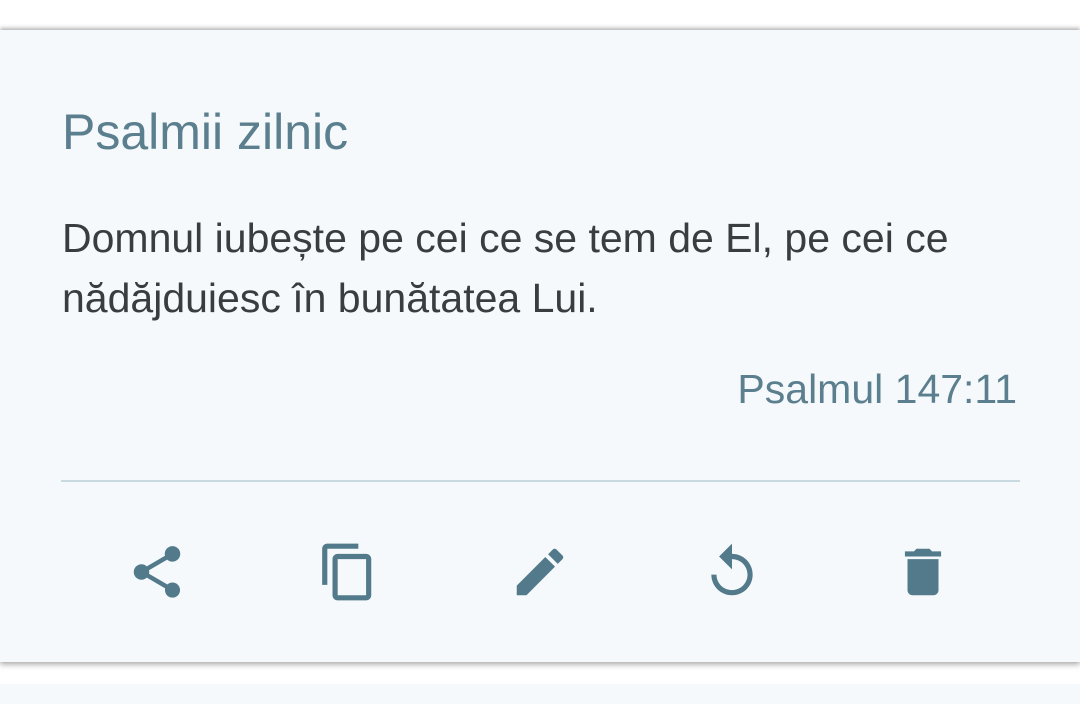 The image size is (1080, 704). I want to click on card-title: Psalmii zilnic, so click(205, 132).